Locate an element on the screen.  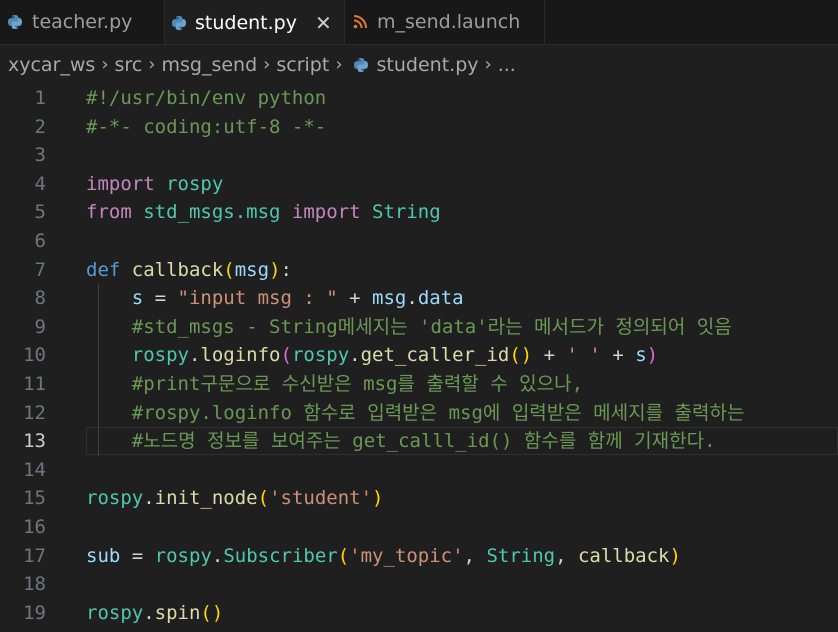
variable: s is located at coordinates (641, 355).